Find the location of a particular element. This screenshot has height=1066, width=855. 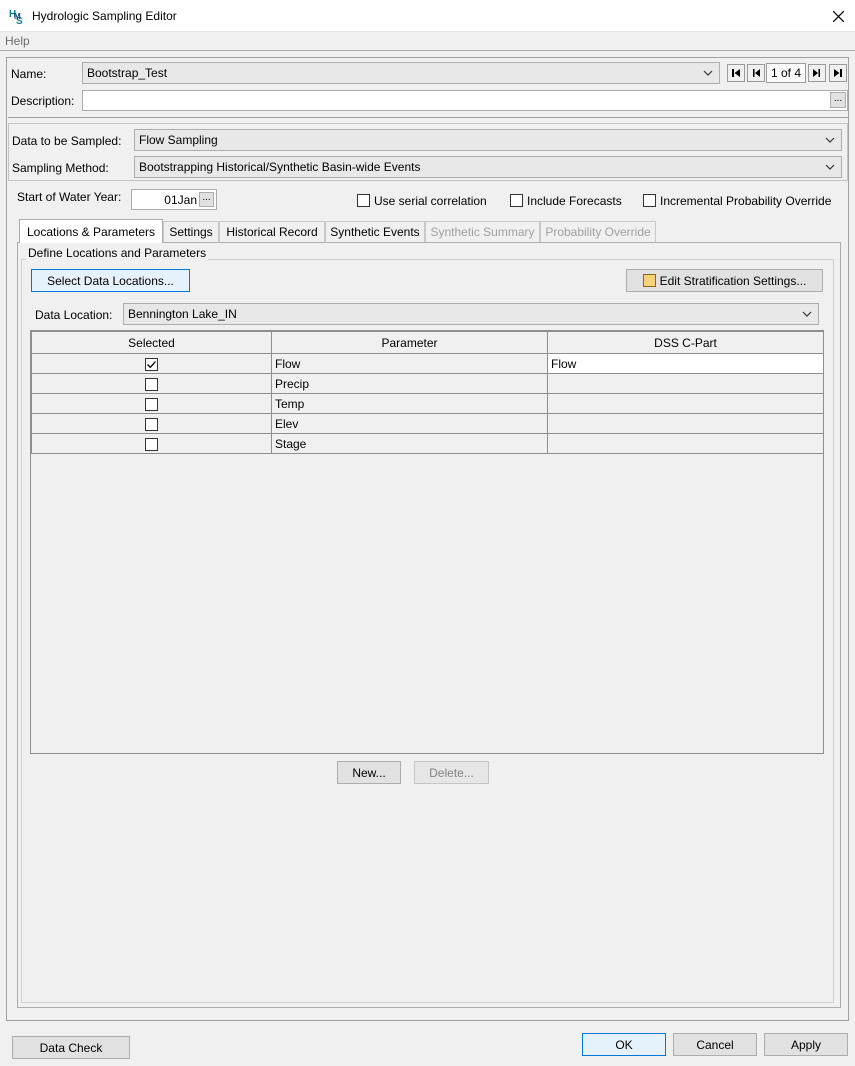

data-sampled-label: Data to be Sampled: is located at coordinates (67, 141).